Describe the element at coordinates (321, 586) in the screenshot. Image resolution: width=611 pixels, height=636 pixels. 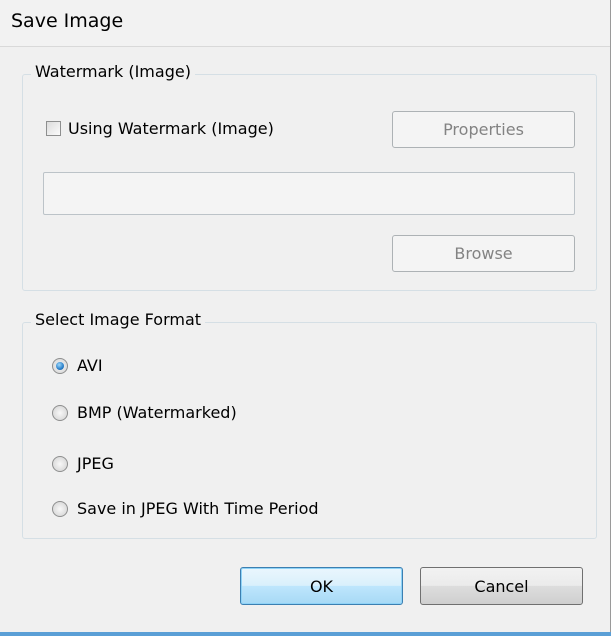
I see `ok-button: OK` at that location.